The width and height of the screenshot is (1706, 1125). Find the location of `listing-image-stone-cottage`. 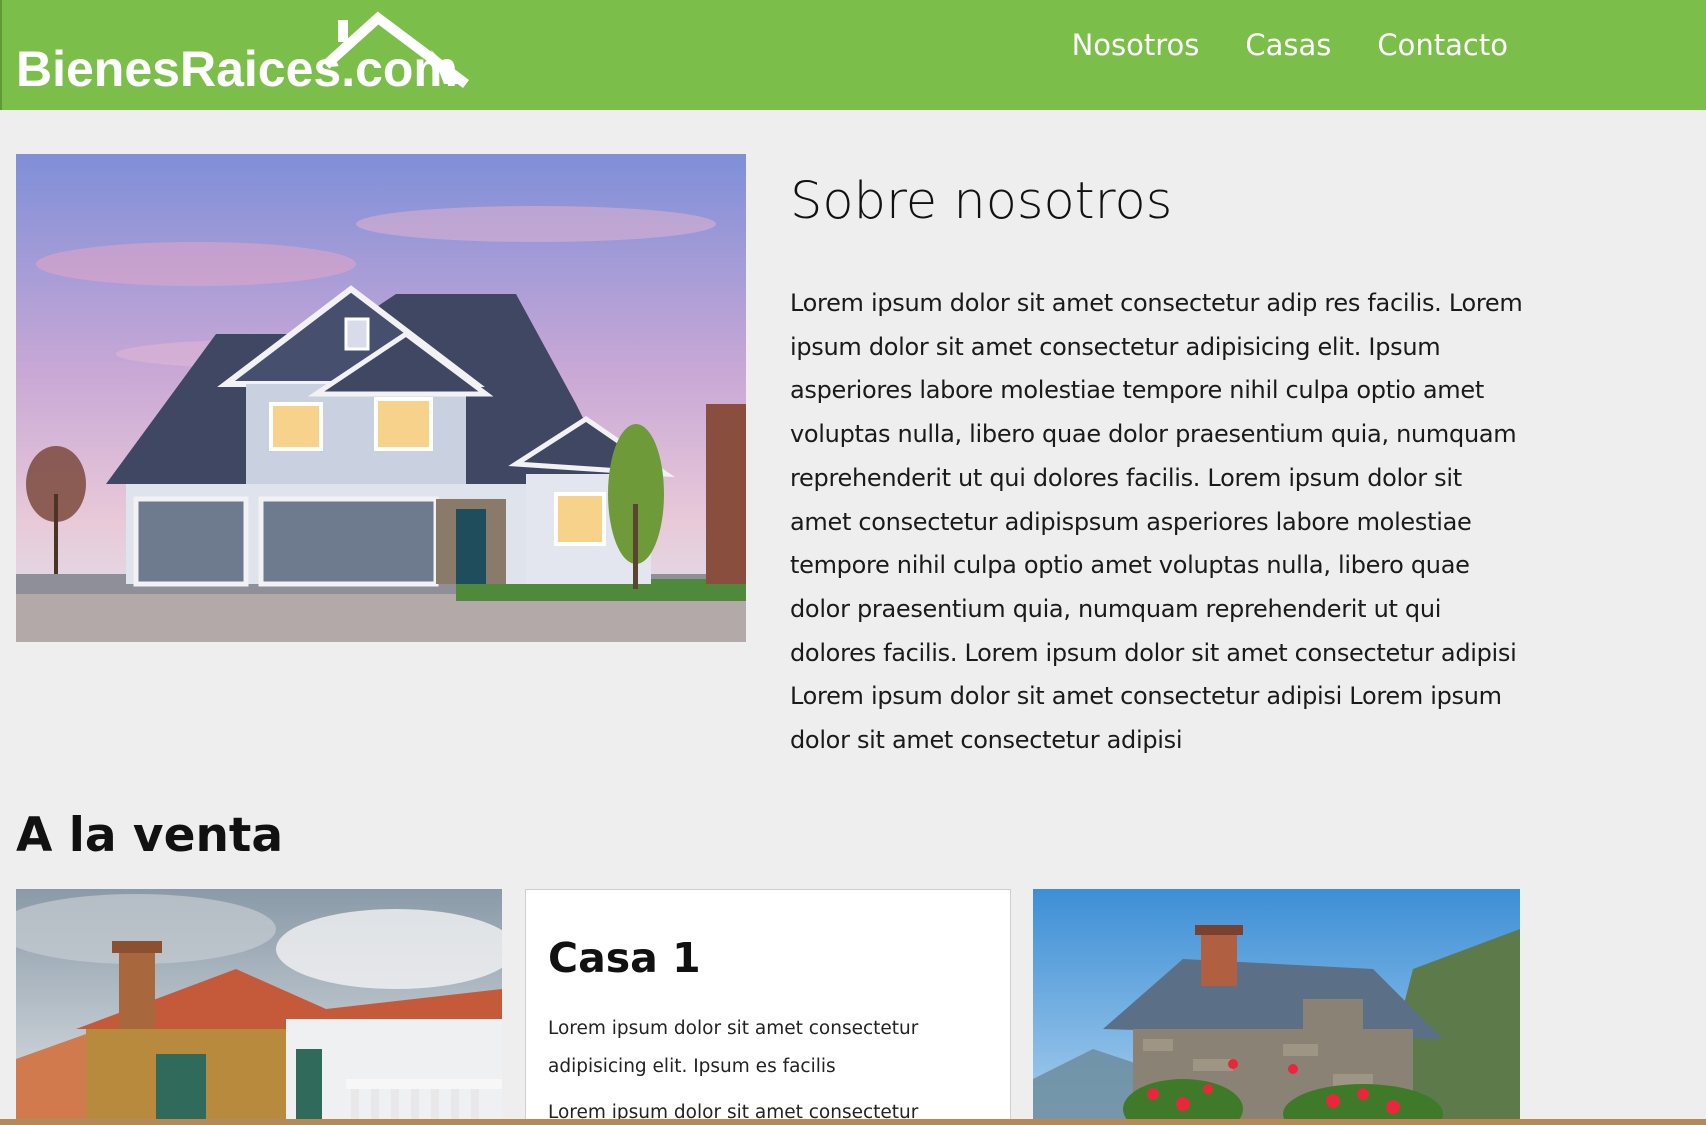

listing-image-stone-cottage is located at coordinates (1276, 1007).